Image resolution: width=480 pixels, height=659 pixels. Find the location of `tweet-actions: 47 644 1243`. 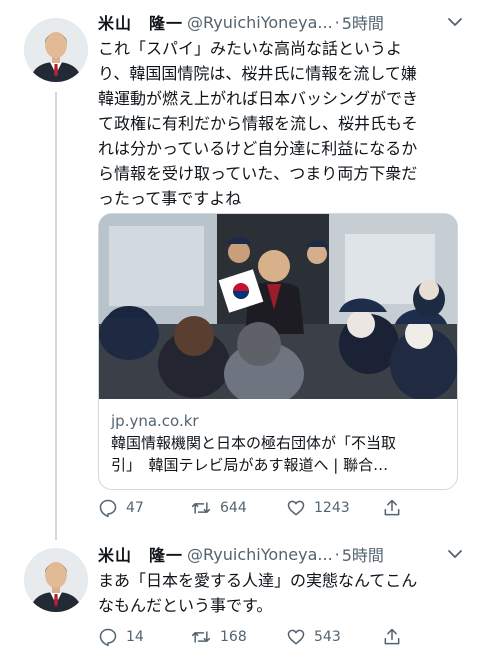

tweet-actions: 47 644 1243 is located at coordinates (278, 508).